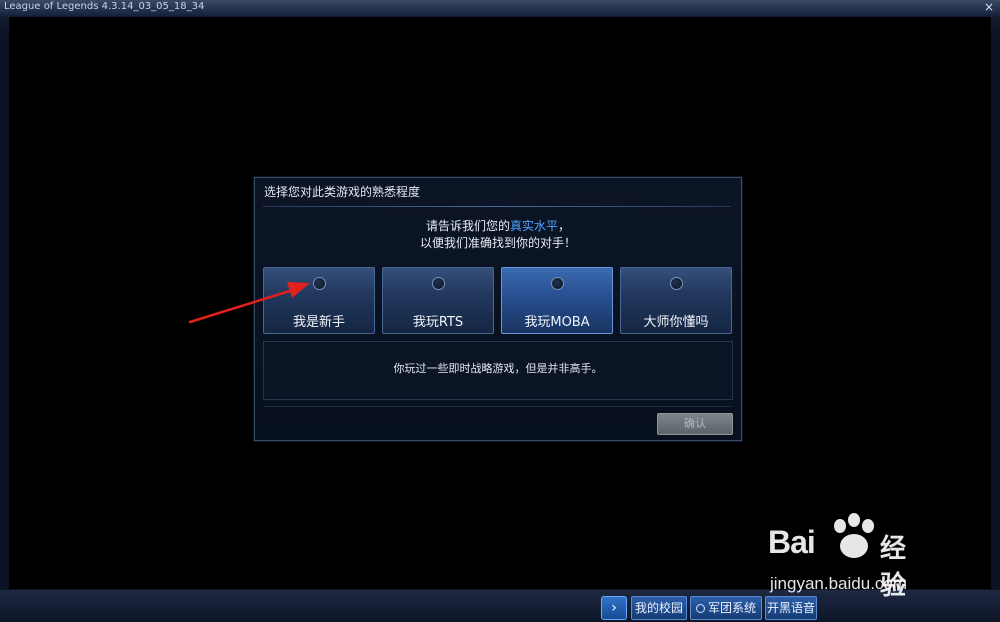 The height and width of the screenshot is (622, 1000). I want to click on button-label: 军团系统, so click(731, 608).